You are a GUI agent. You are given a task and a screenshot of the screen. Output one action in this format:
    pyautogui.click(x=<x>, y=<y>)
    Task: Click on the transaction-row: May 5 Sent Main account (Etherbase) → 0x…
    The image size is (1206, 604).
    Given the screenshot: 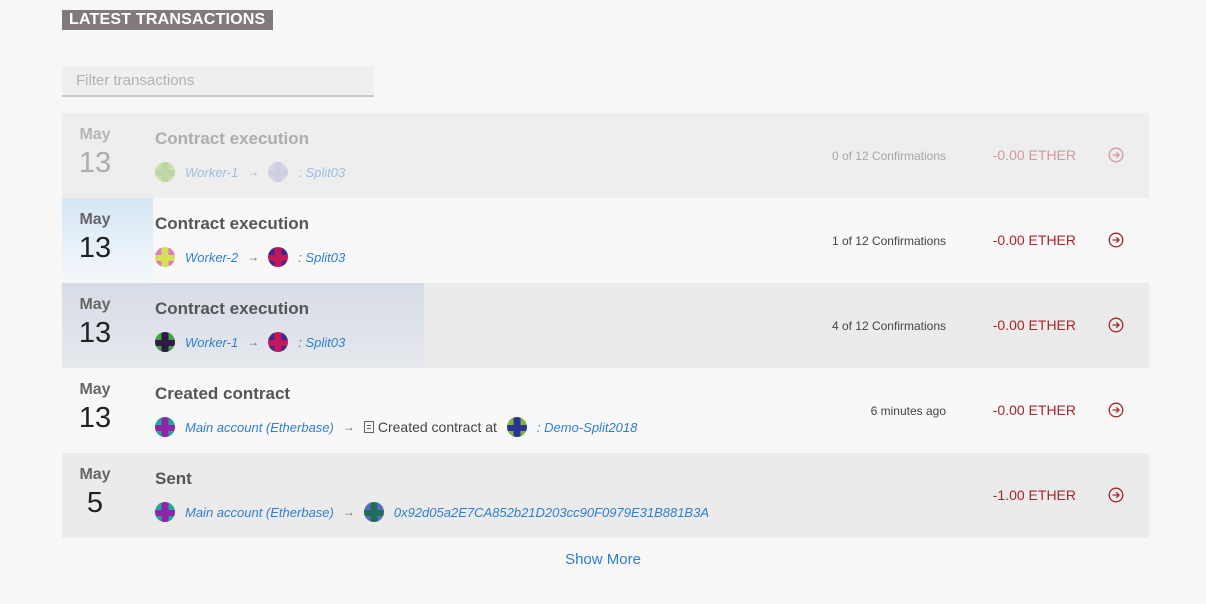 What is the action you would take?
    pyautogui.click(x=605, y=495)
    